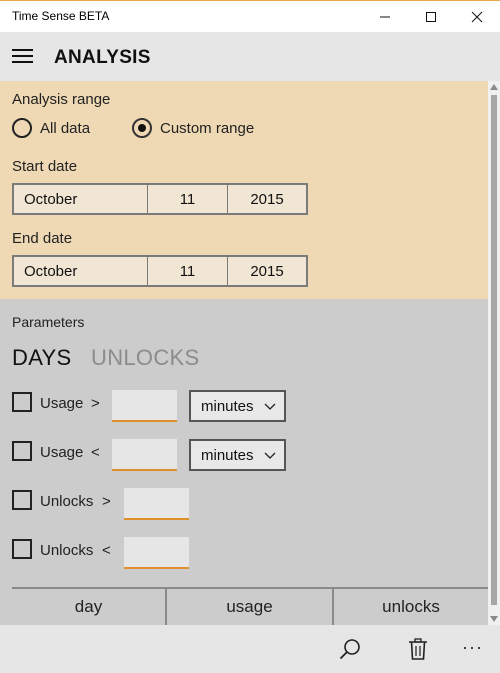 This screenshot has height=673, width=500. I want to click on more-icon: ···, so click(472, 647).